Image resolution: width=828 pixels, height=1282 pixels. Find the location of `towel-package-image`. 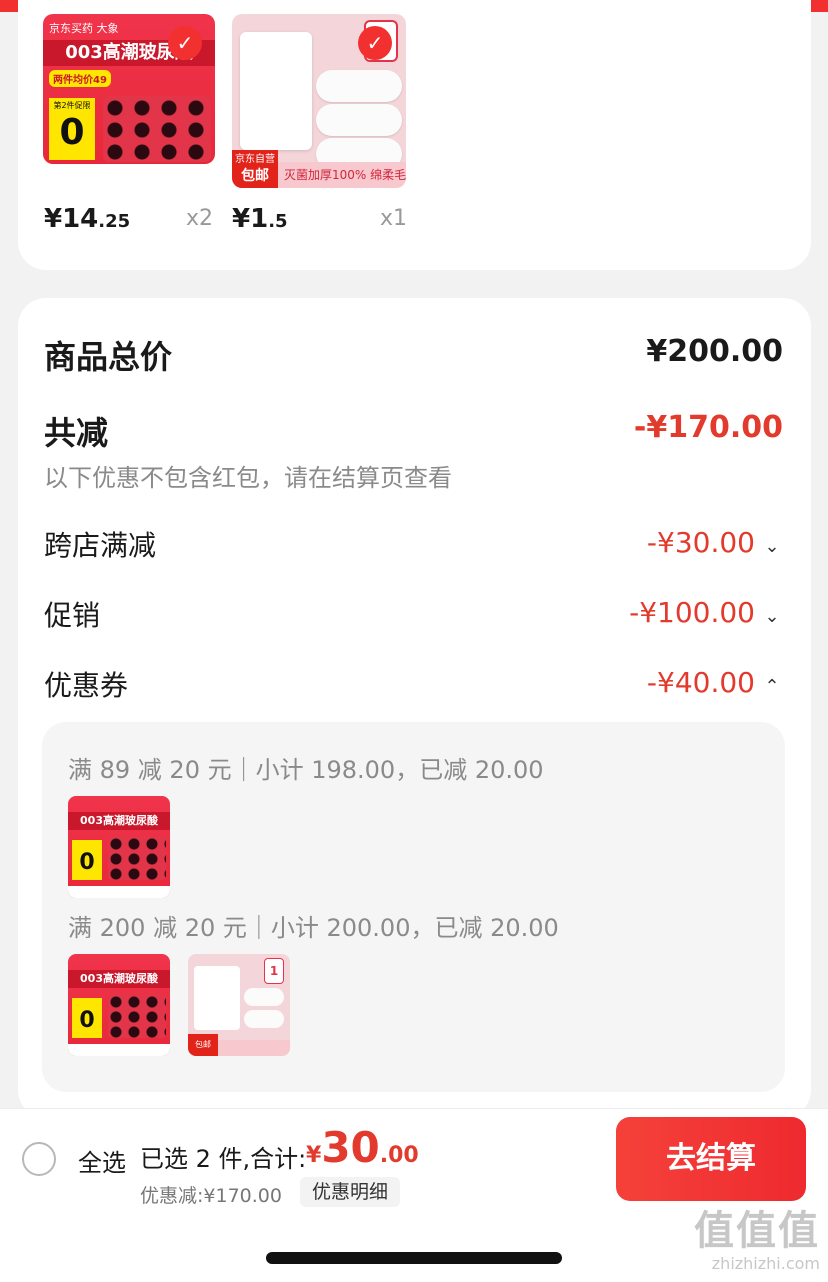

towel-package-image is located at coordinates (276, 91).